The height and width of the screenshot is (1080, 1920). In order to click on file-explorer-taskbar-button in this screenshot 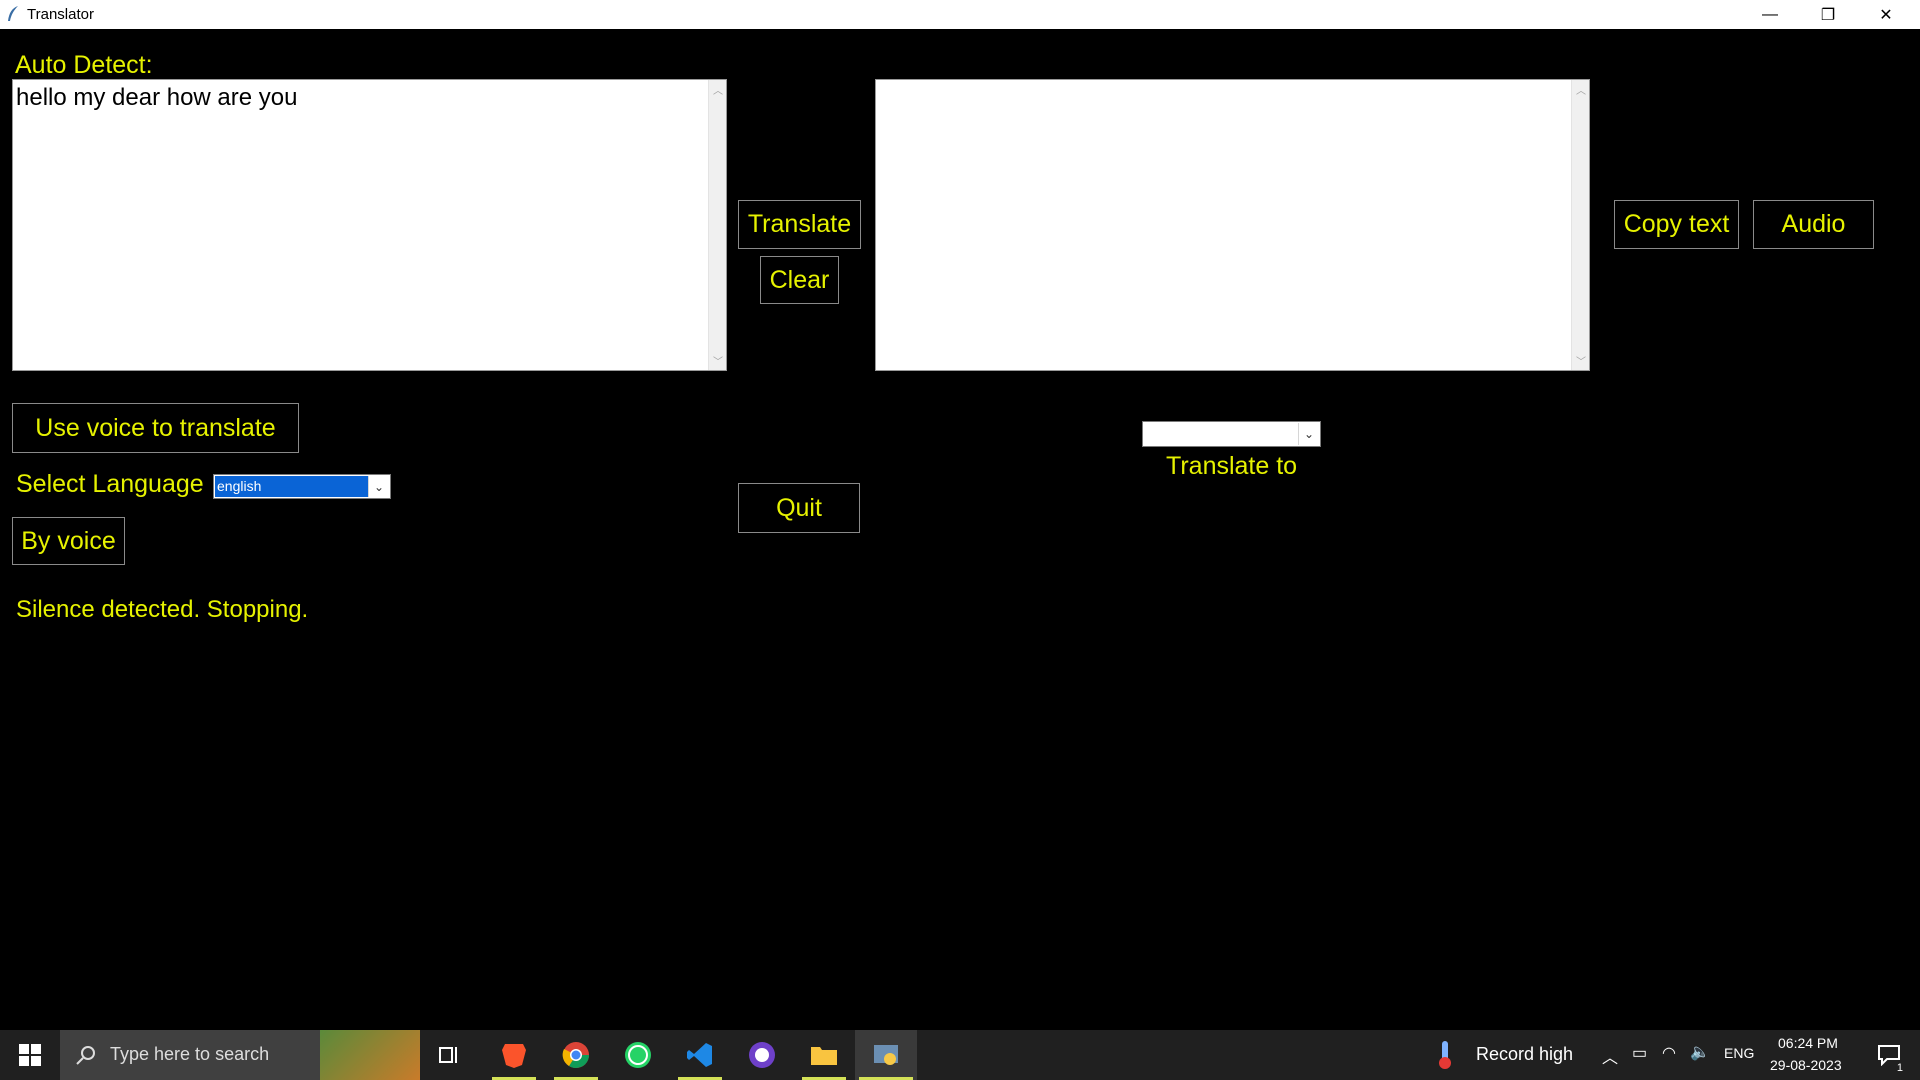, I will do `click(824, 1055)`.